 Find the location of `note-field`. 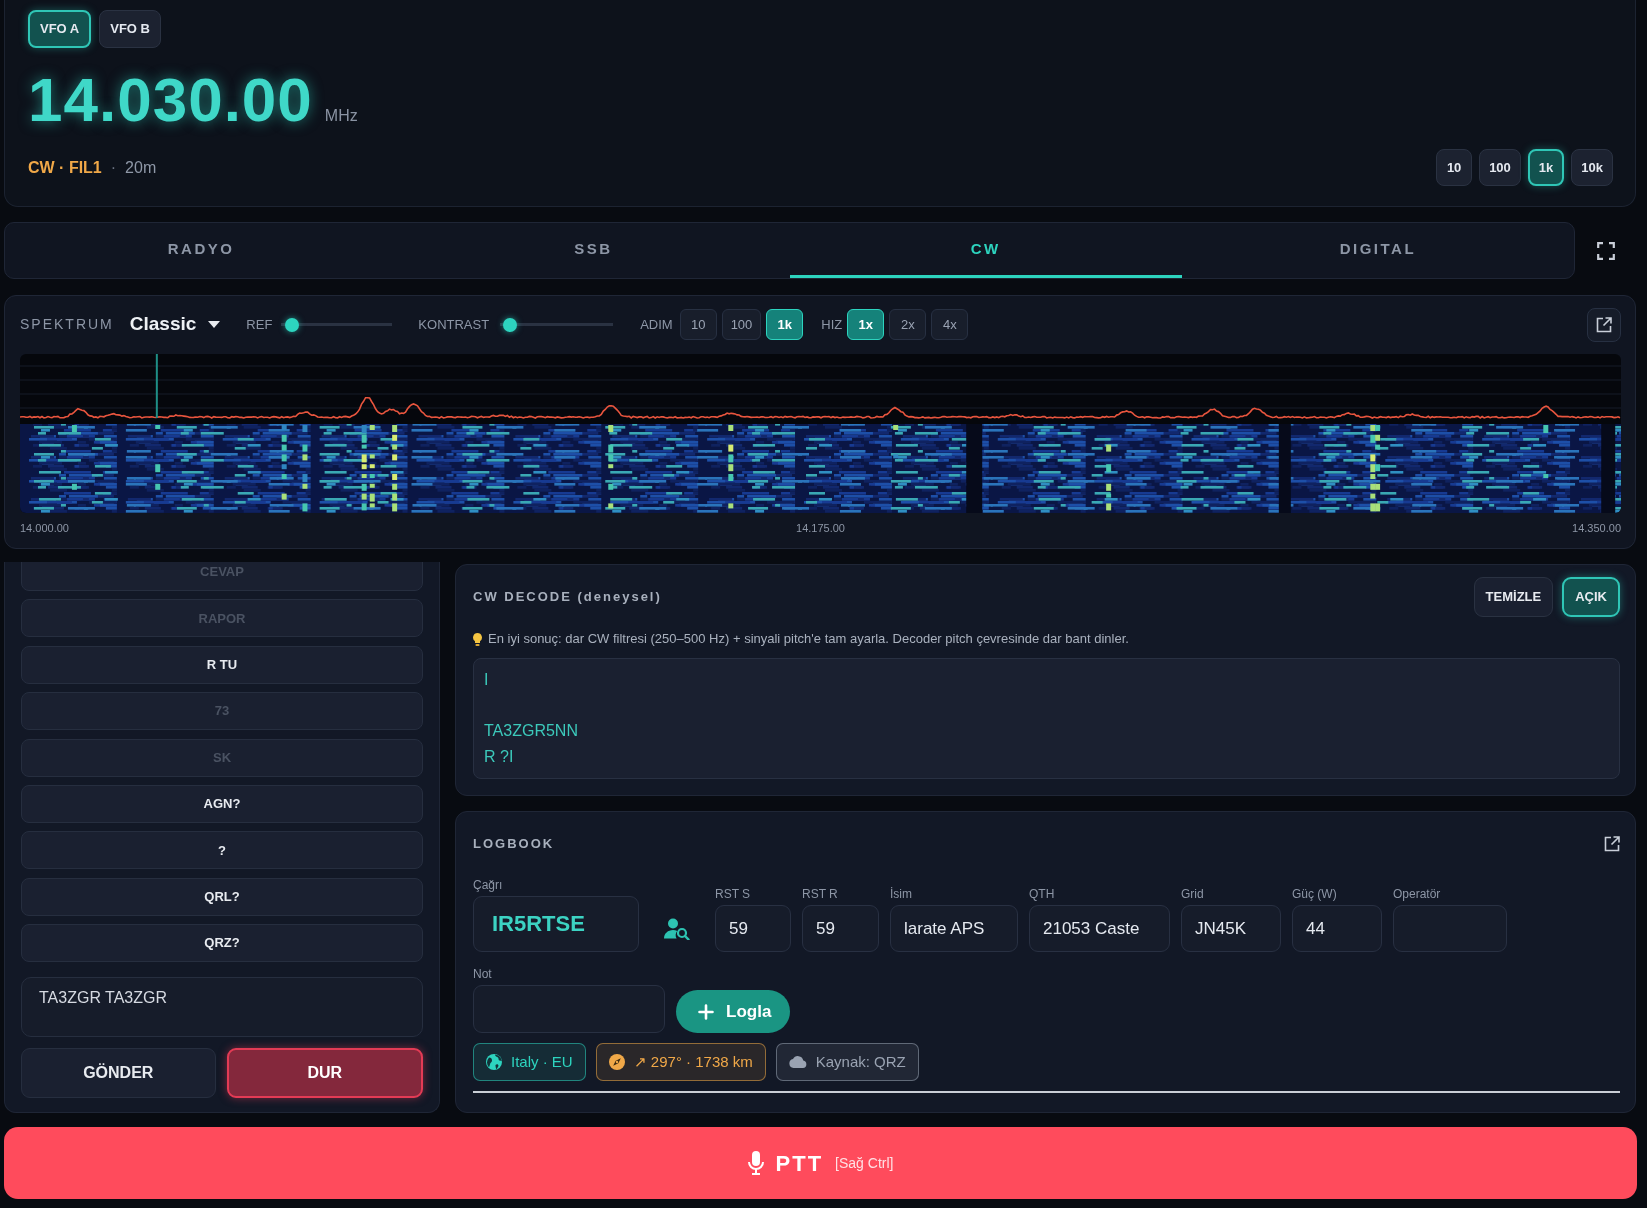

note-field is located at coordinates (569, 1009).